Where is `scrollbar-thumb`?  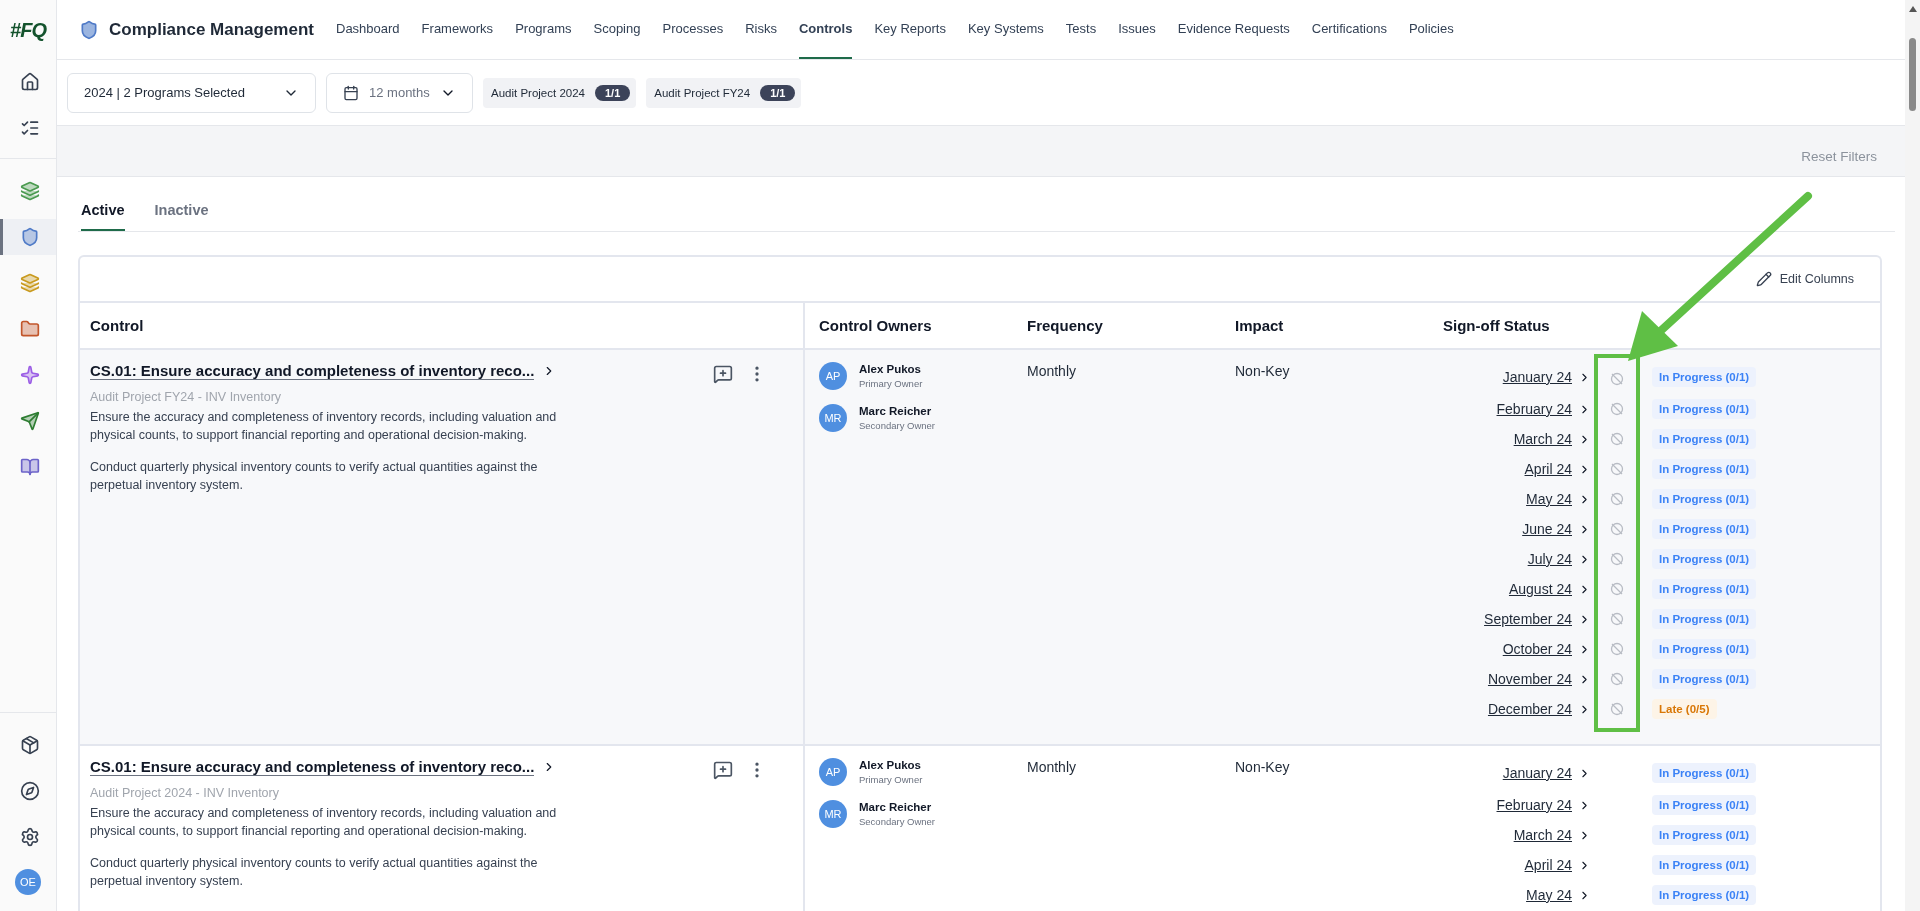
scrollbar-thumb is located at coordinates (1912, 74).